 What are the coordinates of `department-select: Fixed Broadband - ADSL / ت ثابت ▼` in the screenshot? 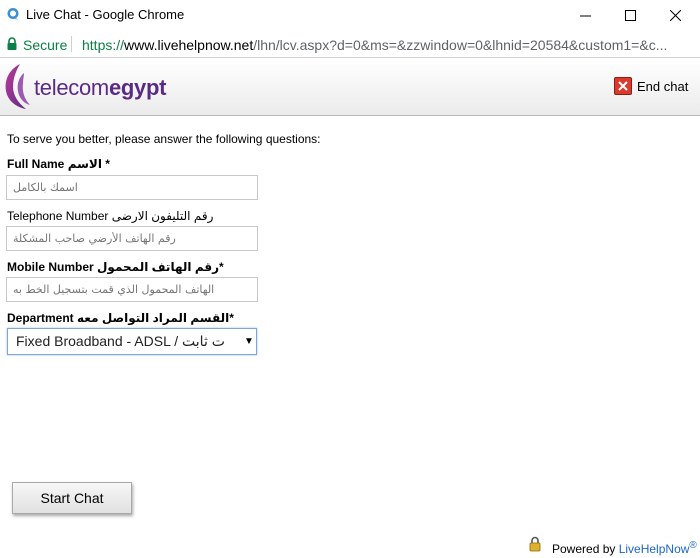 It's located at (132, 341).